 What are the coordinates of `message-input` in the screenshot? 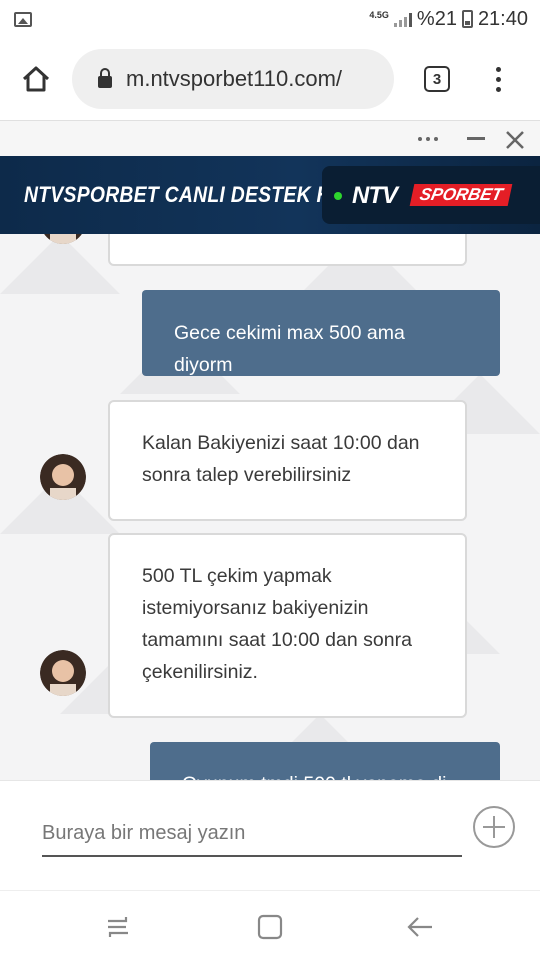 It's located at (252, 834).